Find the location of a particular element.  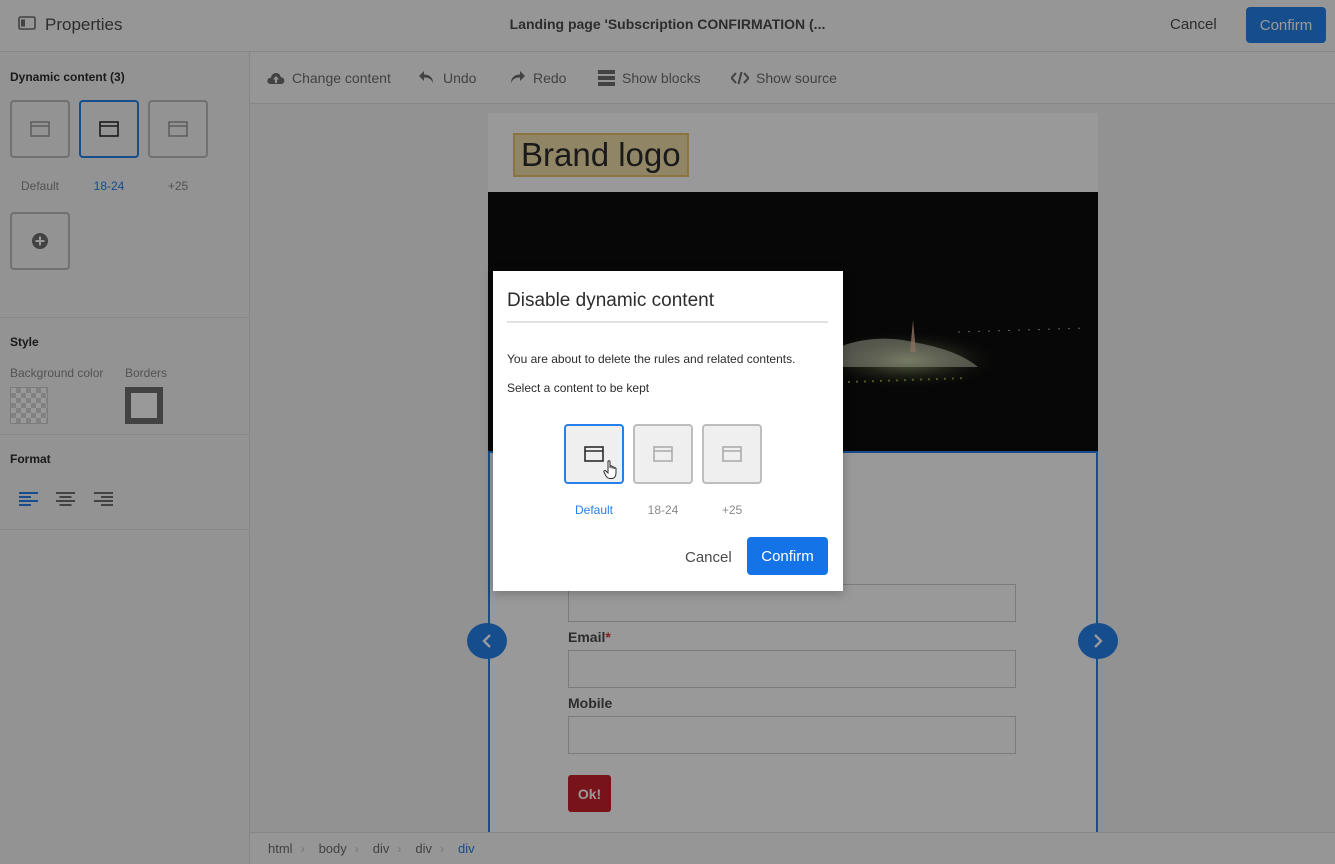

dialog-confirm-button: Confirm is located at coordinates (787, 556).